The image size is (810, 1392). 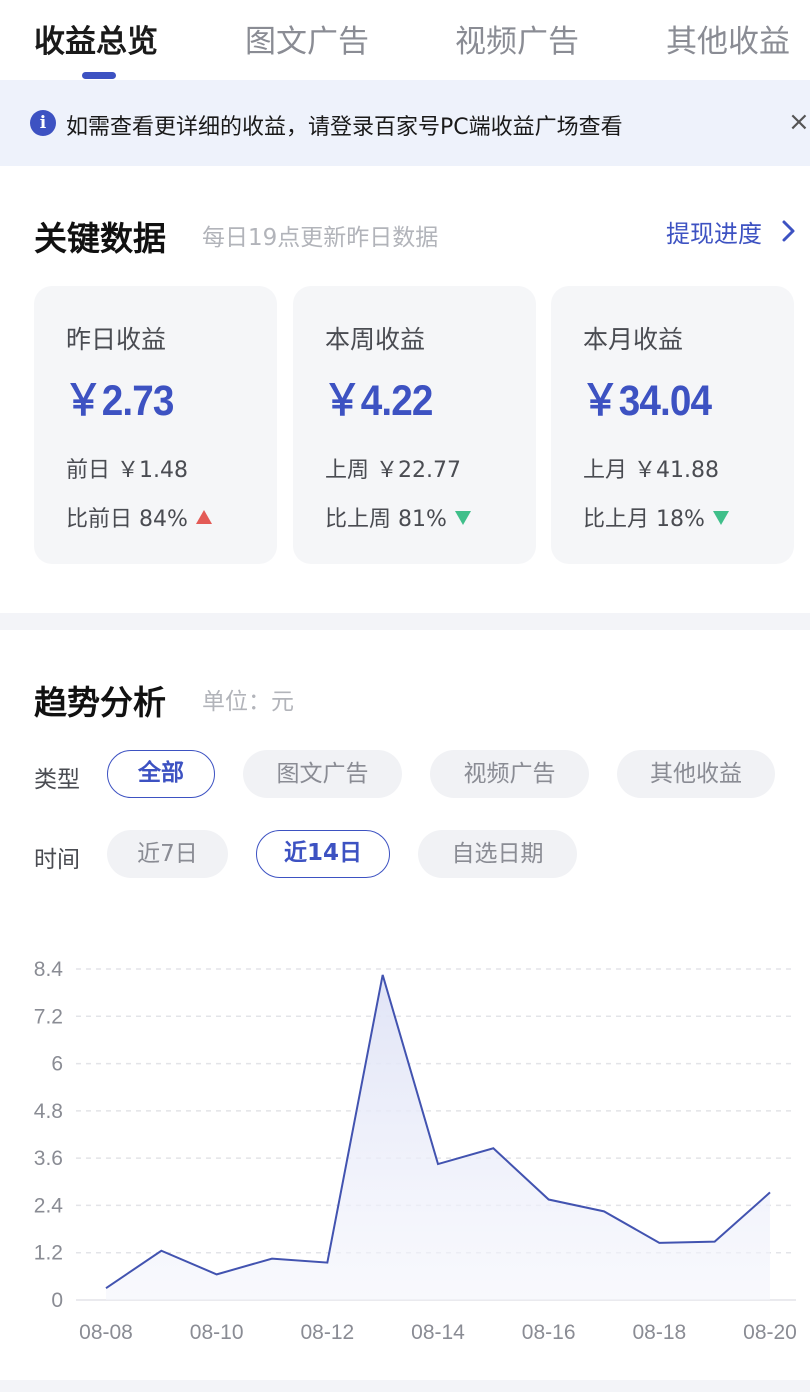 What do you see at coordinates (49, 1135) in the screenshot?
I see `chart-y-axis: 0 1.2 2.4 3.6 4.8 6 7.2 8.4` at bounding box center [49, 1135].